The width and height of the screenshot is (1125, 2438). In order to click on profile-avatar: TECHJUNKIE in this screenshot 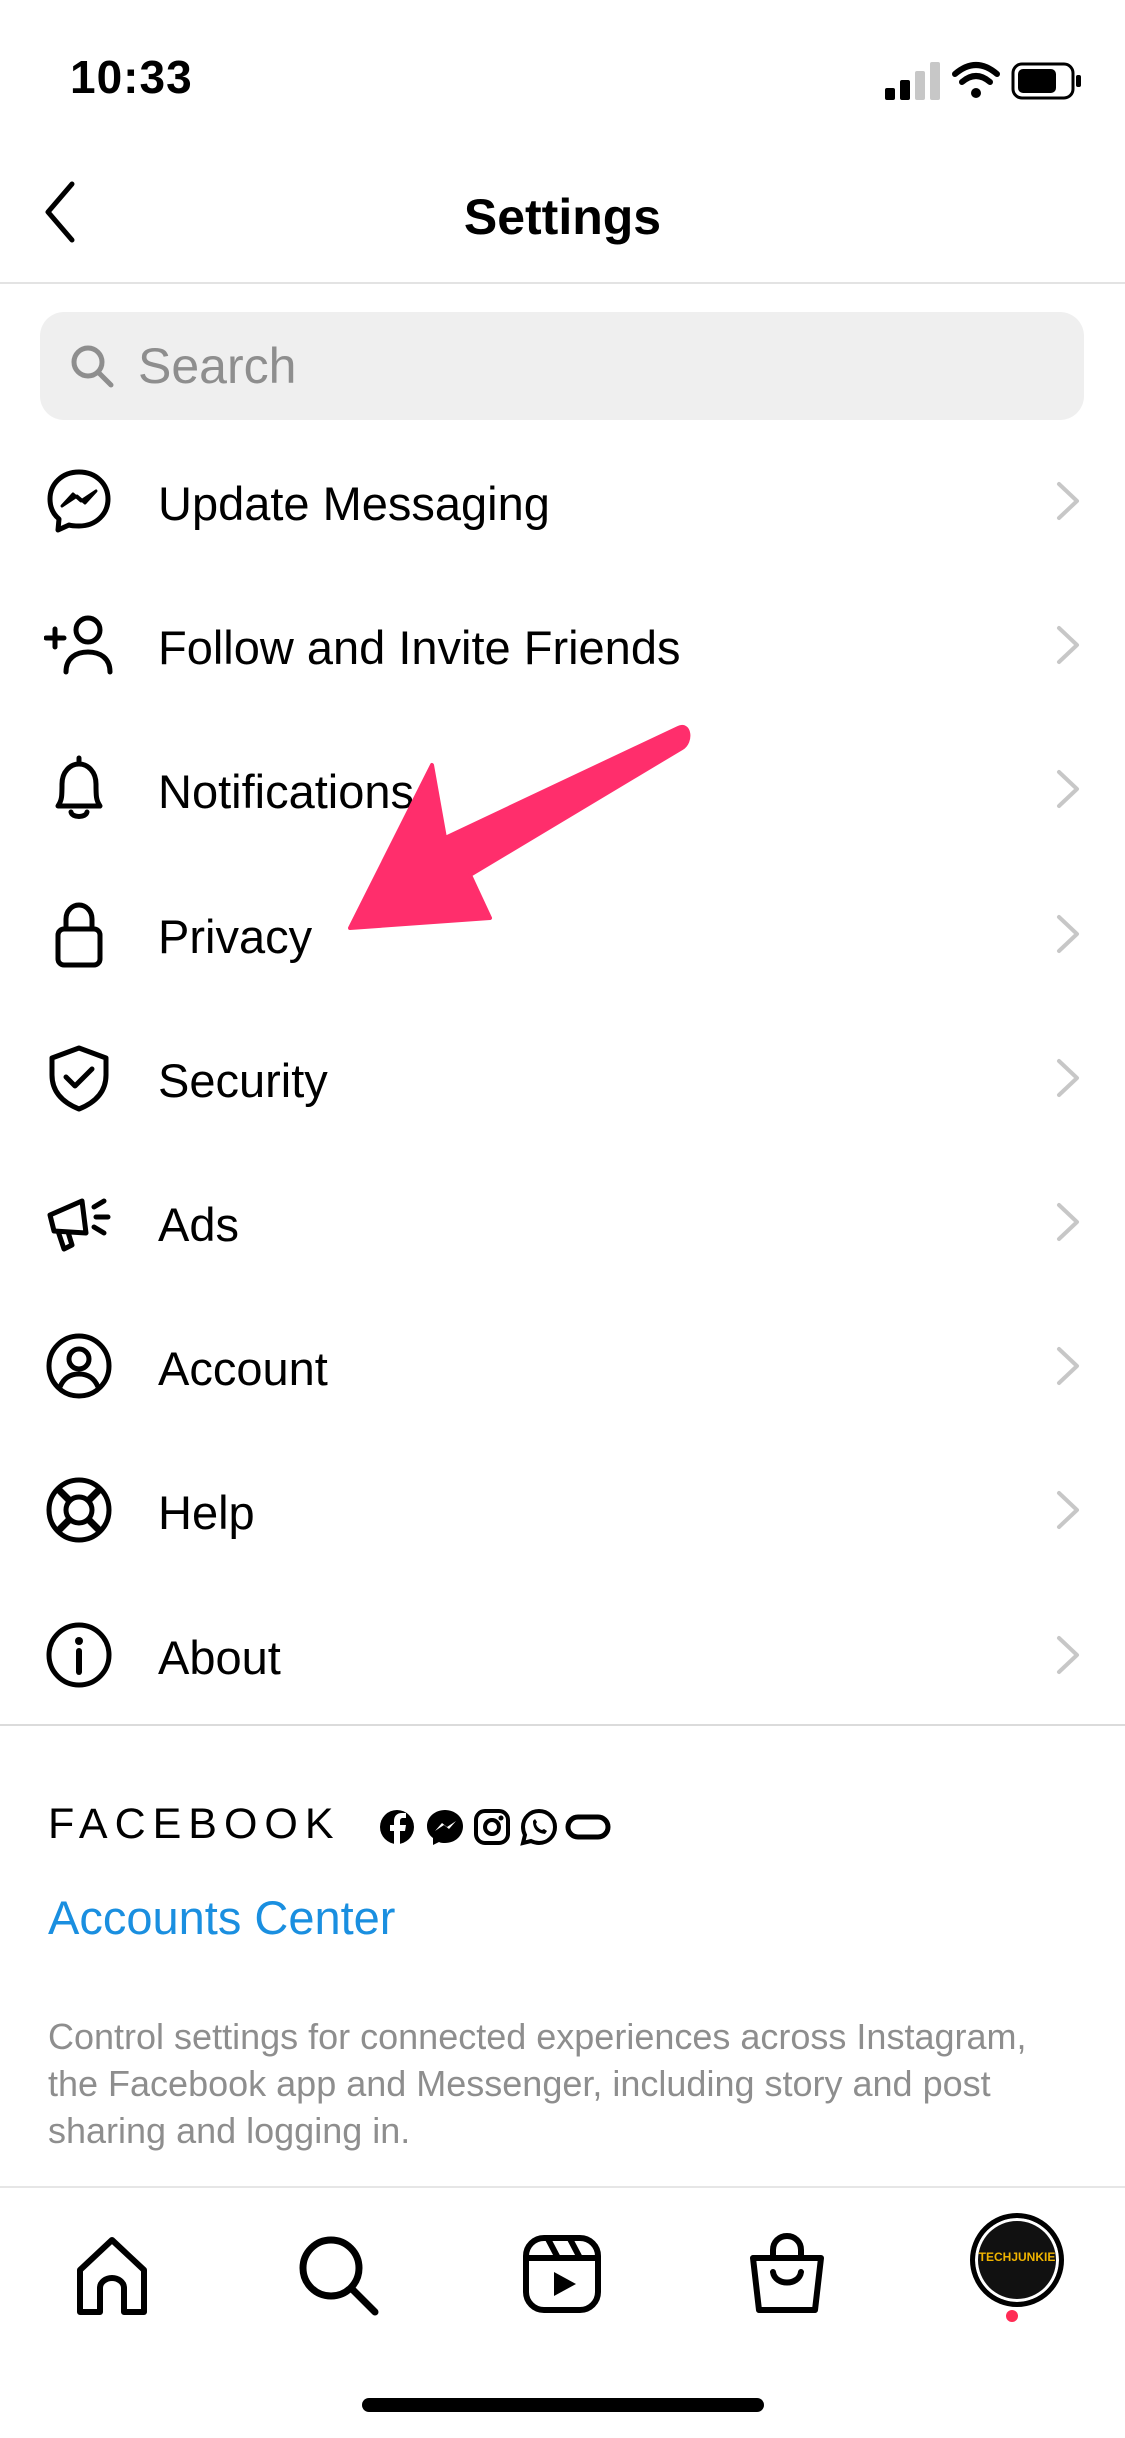, I will do `click(1017, 2260)`.